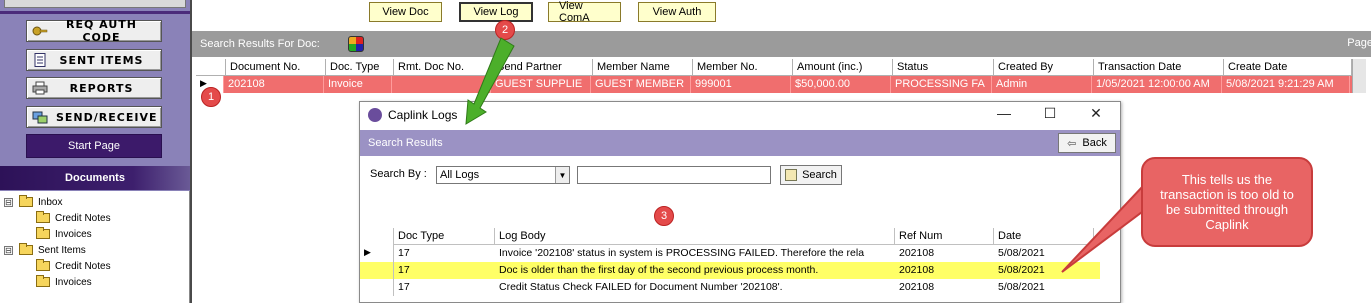 This screenshot has width=1371, height=303. Describe the element at coordinates (1288, 67) in the screenshot. I see `column-header: Create Date` at that location.